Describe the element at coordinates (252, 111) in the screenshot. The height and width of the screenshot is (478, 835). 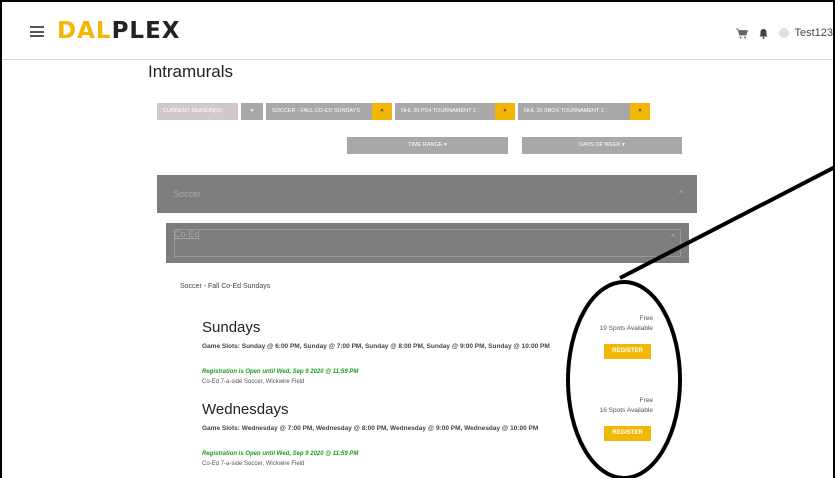
I see `season-dropdown-button: ▾` at that location.